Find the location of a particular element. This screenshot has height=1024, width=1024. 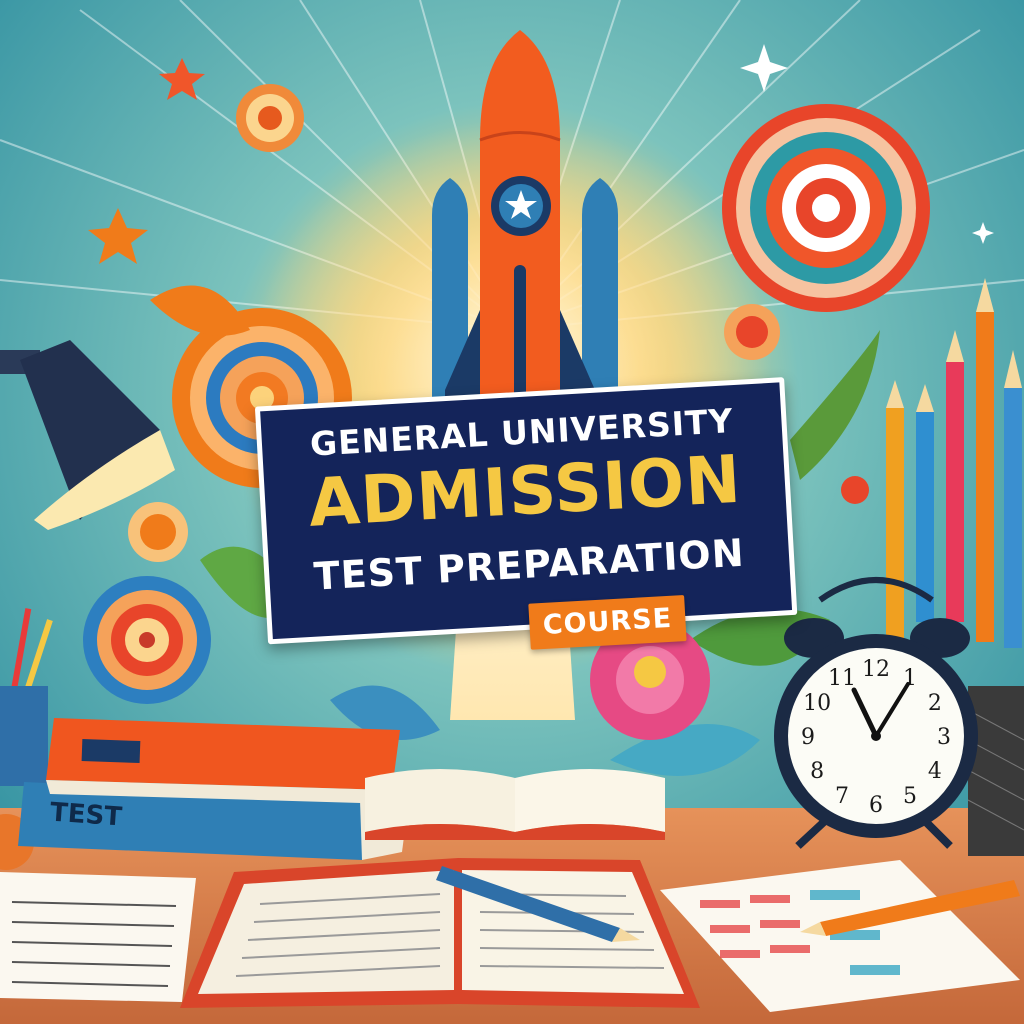

clock-numeral: 6 is located at coordinates (876, 805).